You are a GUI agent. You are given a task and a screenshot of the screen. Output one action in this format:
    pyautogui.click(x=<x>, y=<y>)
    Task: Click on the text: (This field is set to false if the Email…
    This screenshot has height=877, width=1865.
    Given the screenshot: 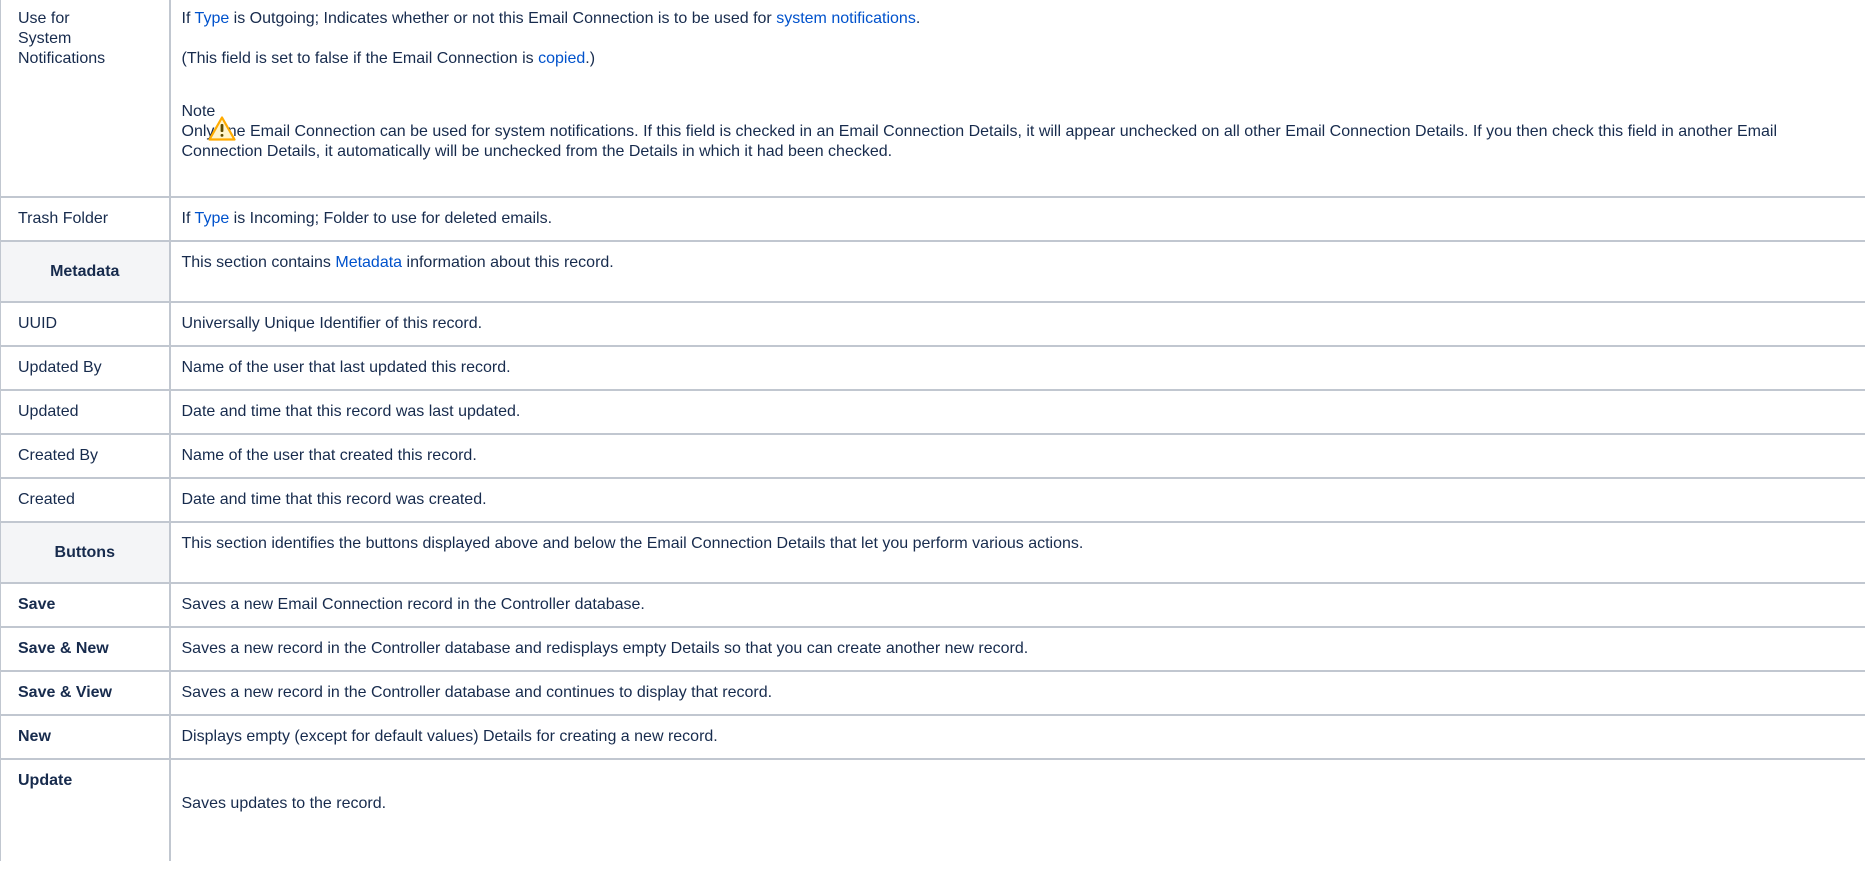 What is the action you would take?
    pyautogui.click(x=360, y=58)
    